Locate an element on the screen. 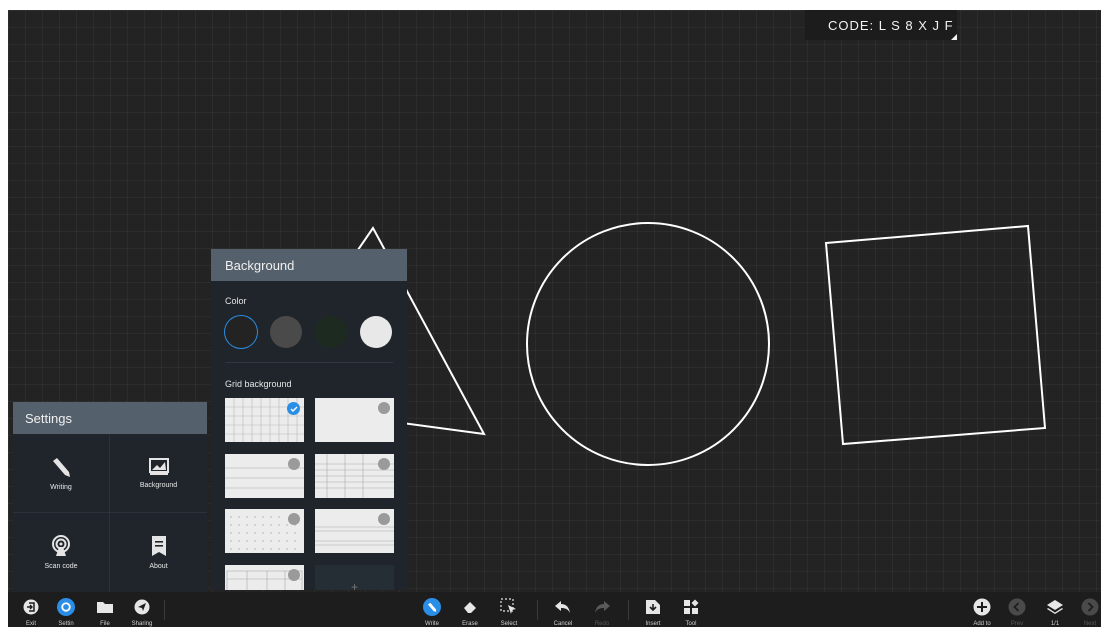  toolbar-label: Cancel is located at coordinates (563, 624).